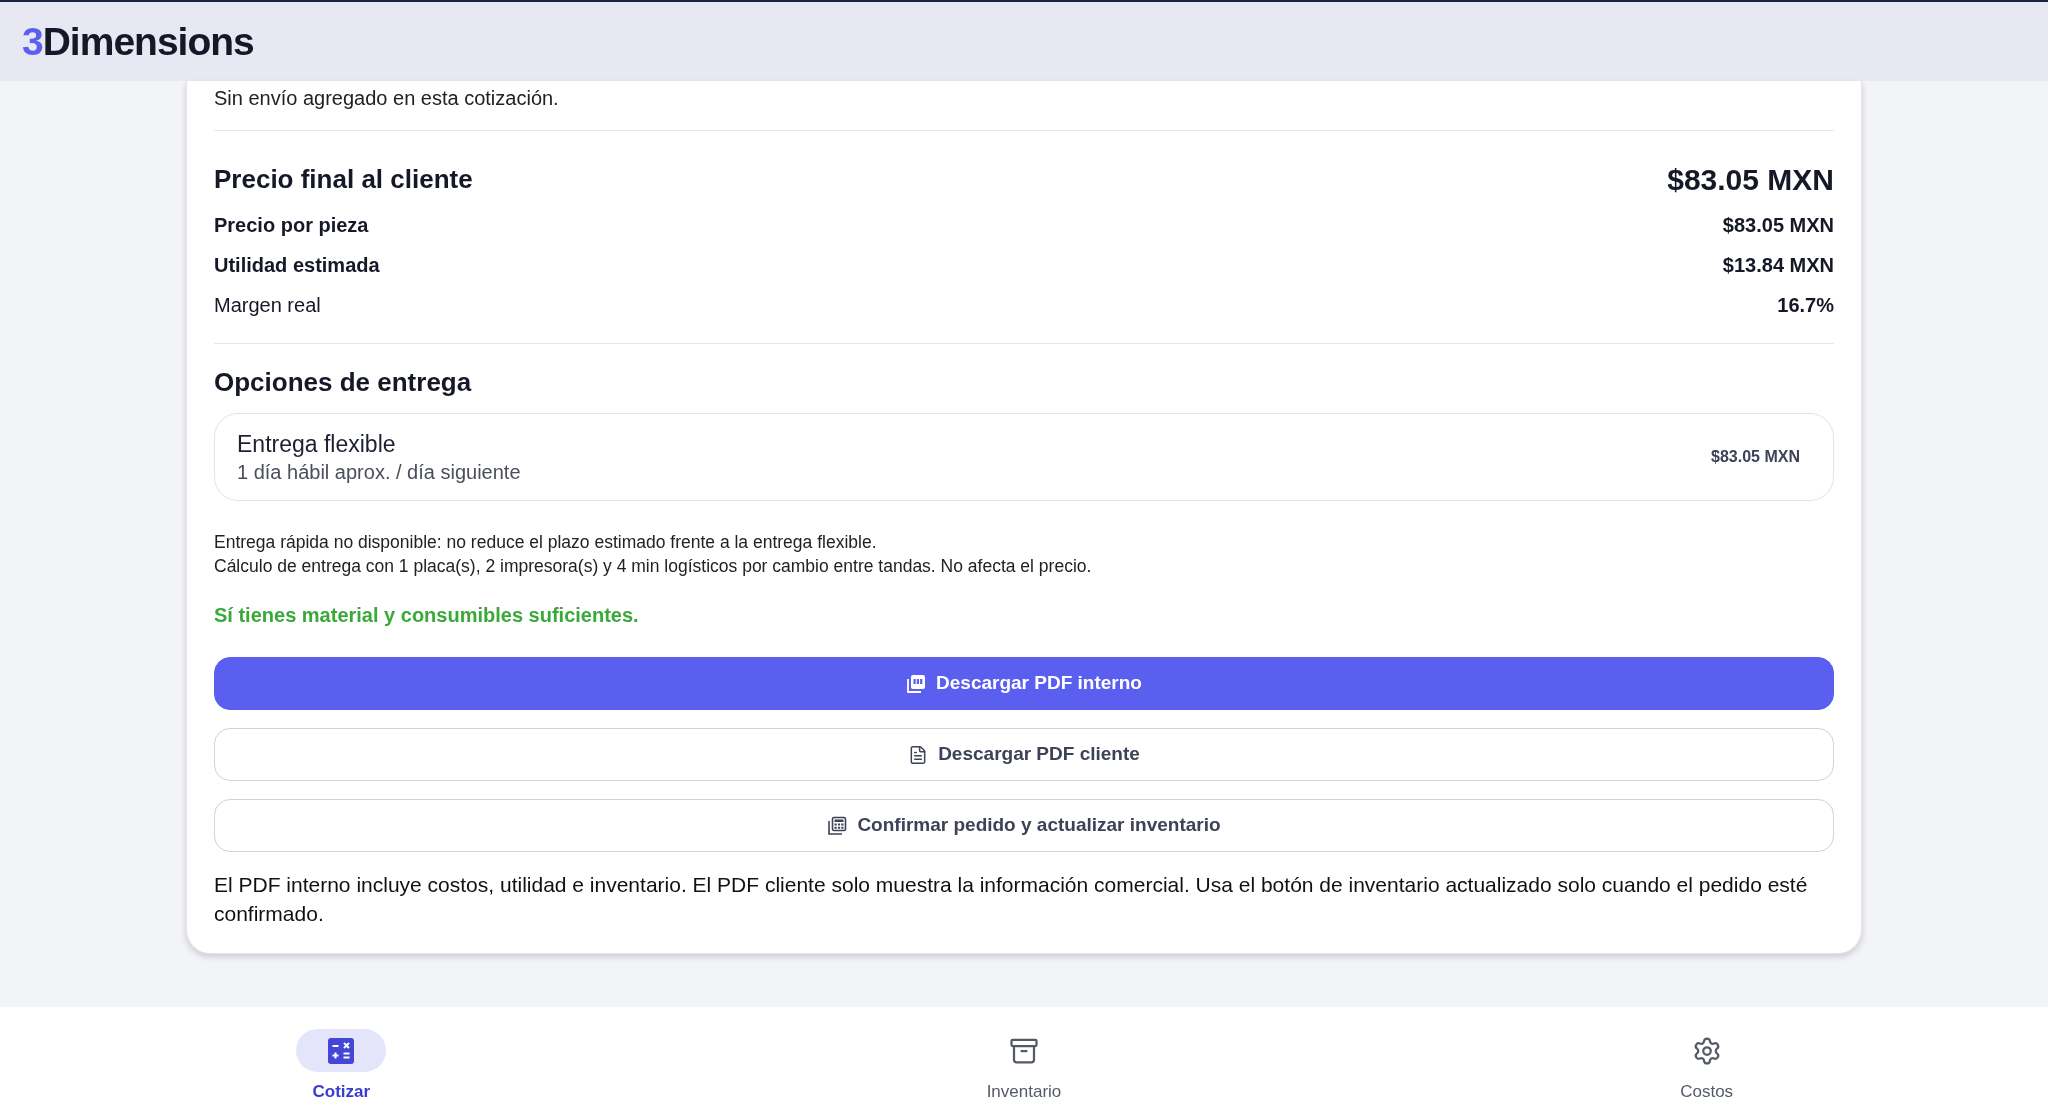  What do you see at coordinates (1011, 899) in the screenshot?
I see `footnote: El PDF interno incluye costos, utilidad e inventario. El PDF cliente solo muestra la información comercial. Usa el botón de inventario actualizado solo cuando el pedido esté confirmado.` at bounding box center [1011, 899].